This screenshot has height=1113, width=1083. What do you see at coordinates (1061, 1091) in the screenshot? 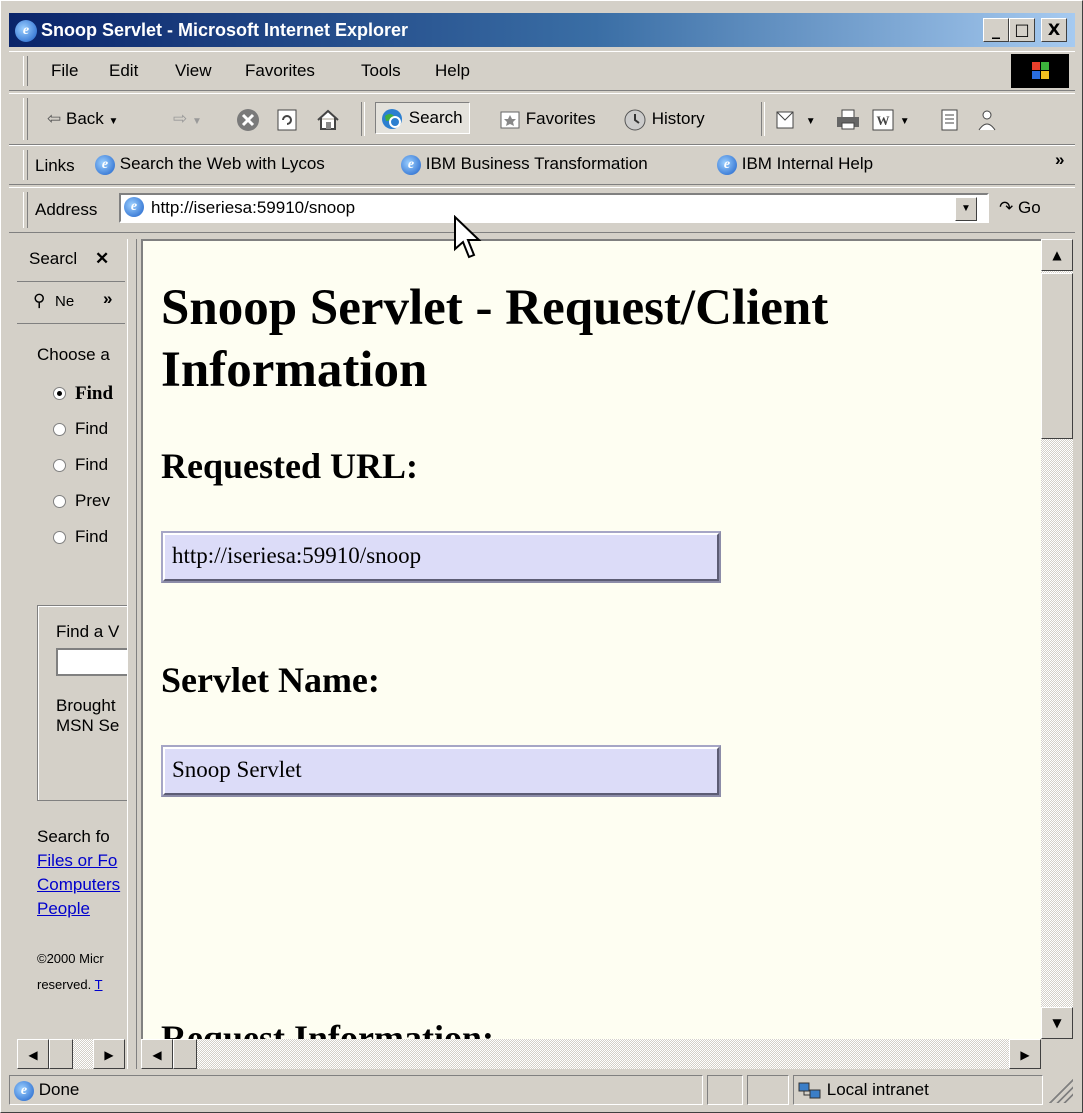
I see `resize-grip-icon` at bounding box center [1061, 1091].